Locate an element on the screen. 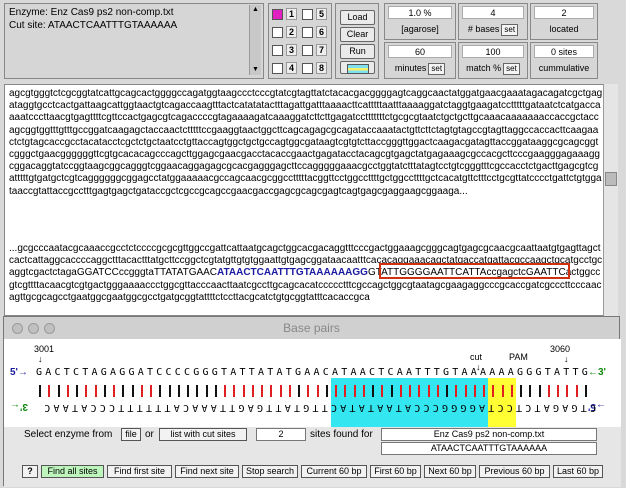  lane-8-checkbox is located at coordinates (307, 68).